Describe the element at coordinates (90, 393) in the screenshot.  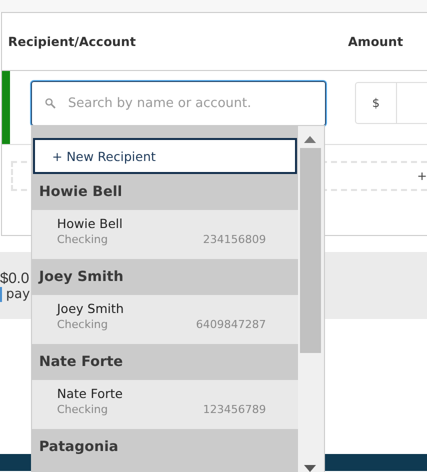
I see `recipient-name: Nate Forte` at that location.